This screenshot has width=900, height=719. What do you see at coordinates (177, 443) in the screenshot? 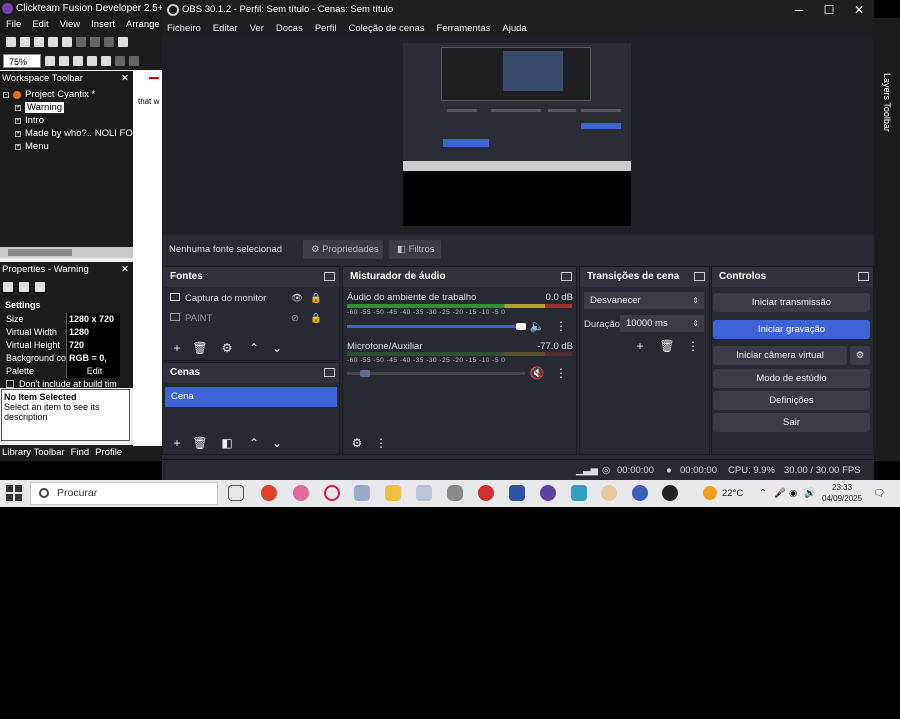
I see `add-scene-icon: +` at bounding box center [177, 443].